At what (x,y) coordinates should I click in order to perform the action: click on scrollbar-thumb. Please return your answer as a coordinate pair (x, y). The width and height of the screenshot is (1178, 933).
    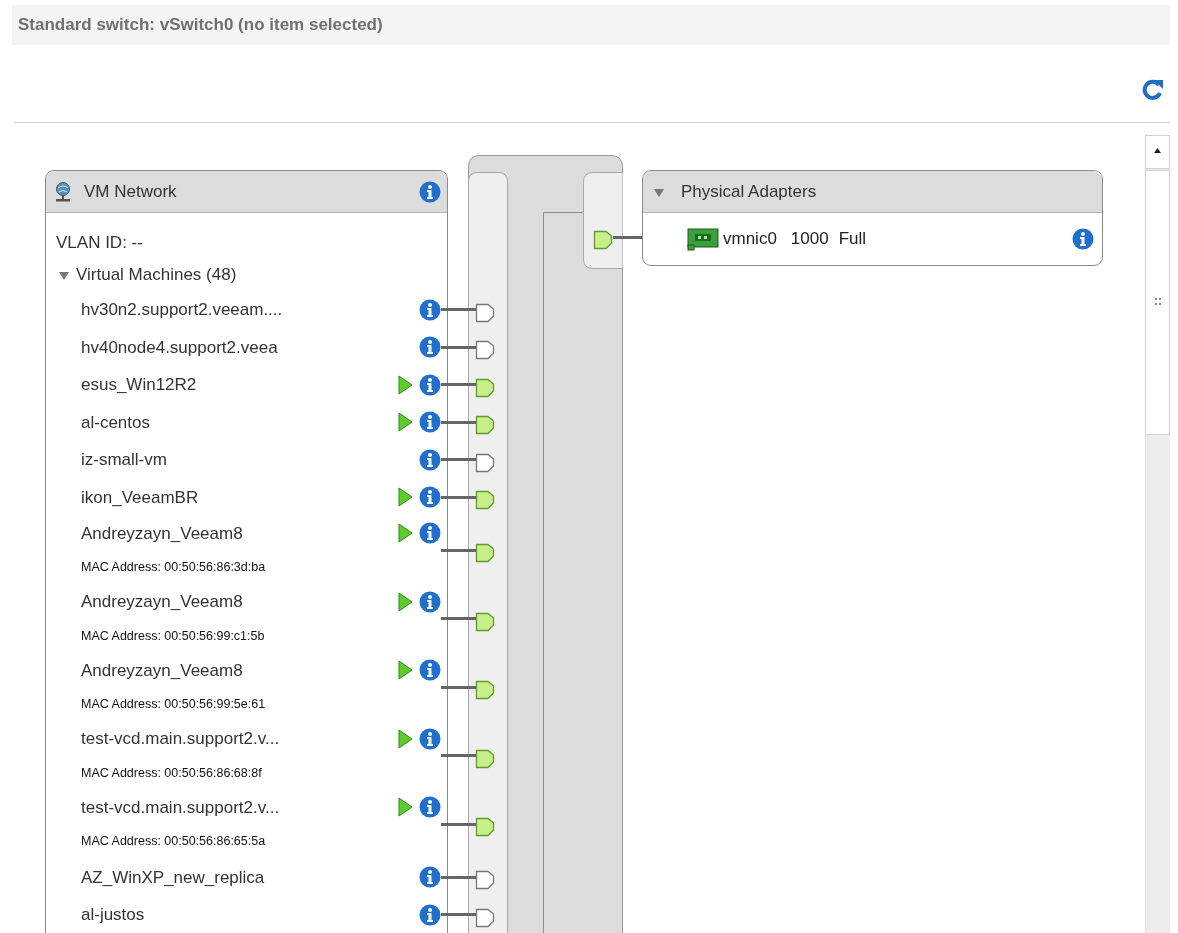
    Looking at the image, I should click on (1157, 302).